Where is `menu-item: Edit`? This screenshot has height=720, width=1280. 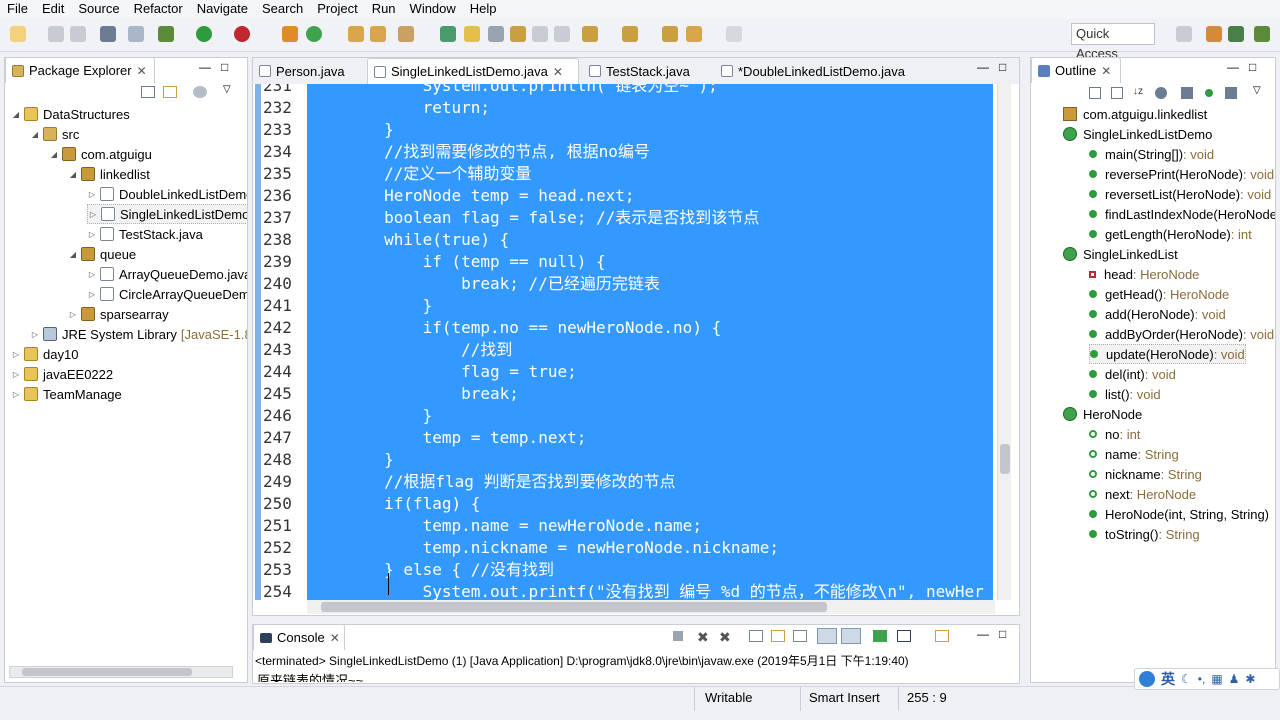
menu-item: Edit is located at coordinates (53, 9).